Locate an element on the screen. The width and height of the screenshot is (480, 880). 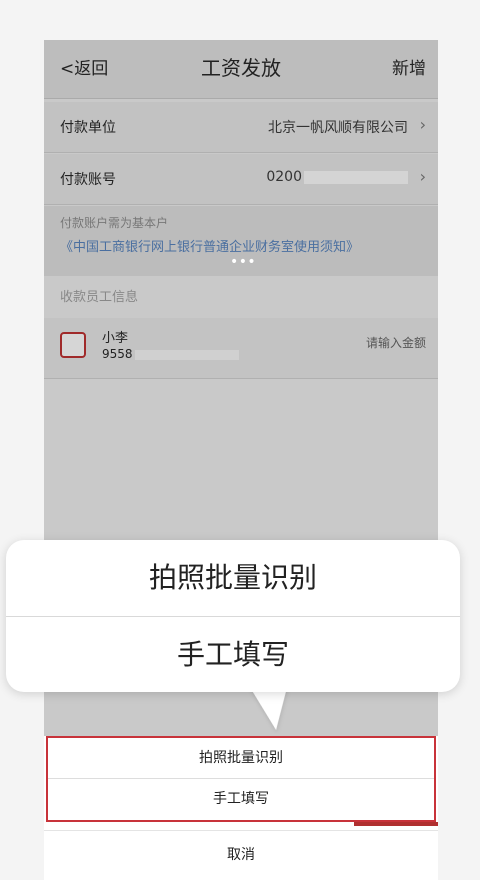
callout-photo-batch-option: 拍照批量识别 is located at coordinates (233, 578).